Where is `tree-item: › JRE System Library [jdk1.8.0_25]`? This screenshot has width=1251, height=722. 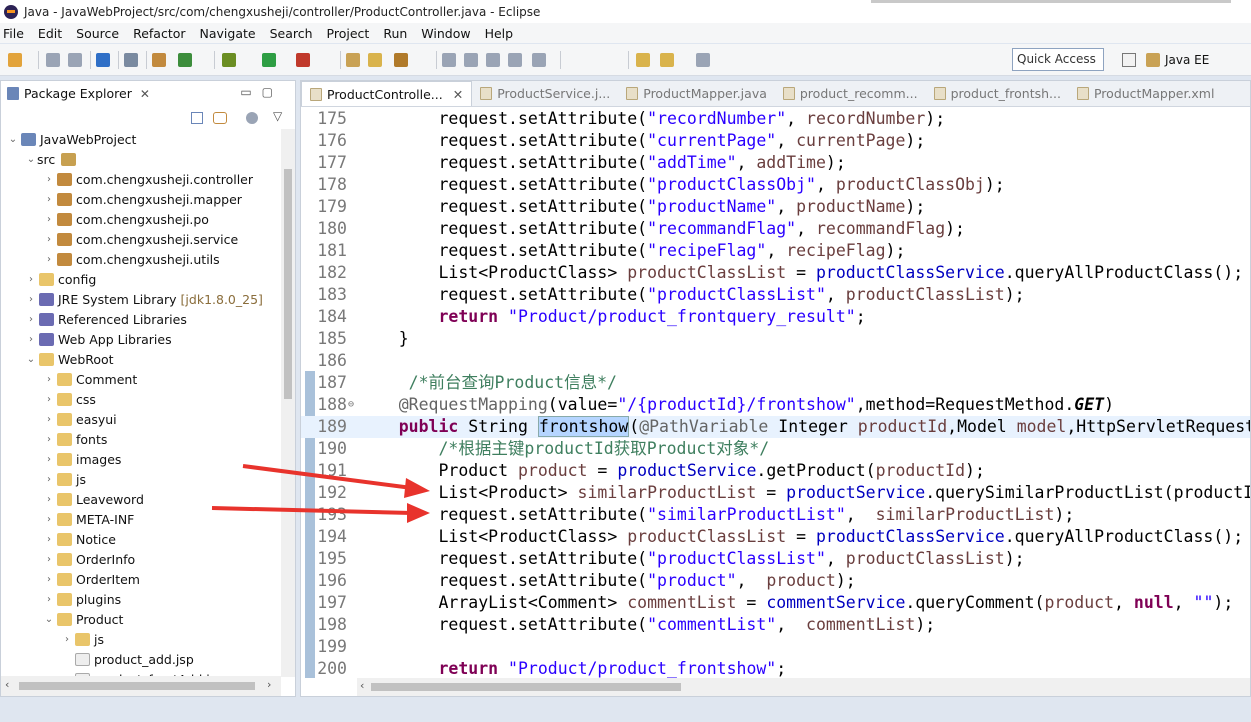
tree-item: › JRE System Library [jdk1.8.0_25] is located at coordinates (141, 299).